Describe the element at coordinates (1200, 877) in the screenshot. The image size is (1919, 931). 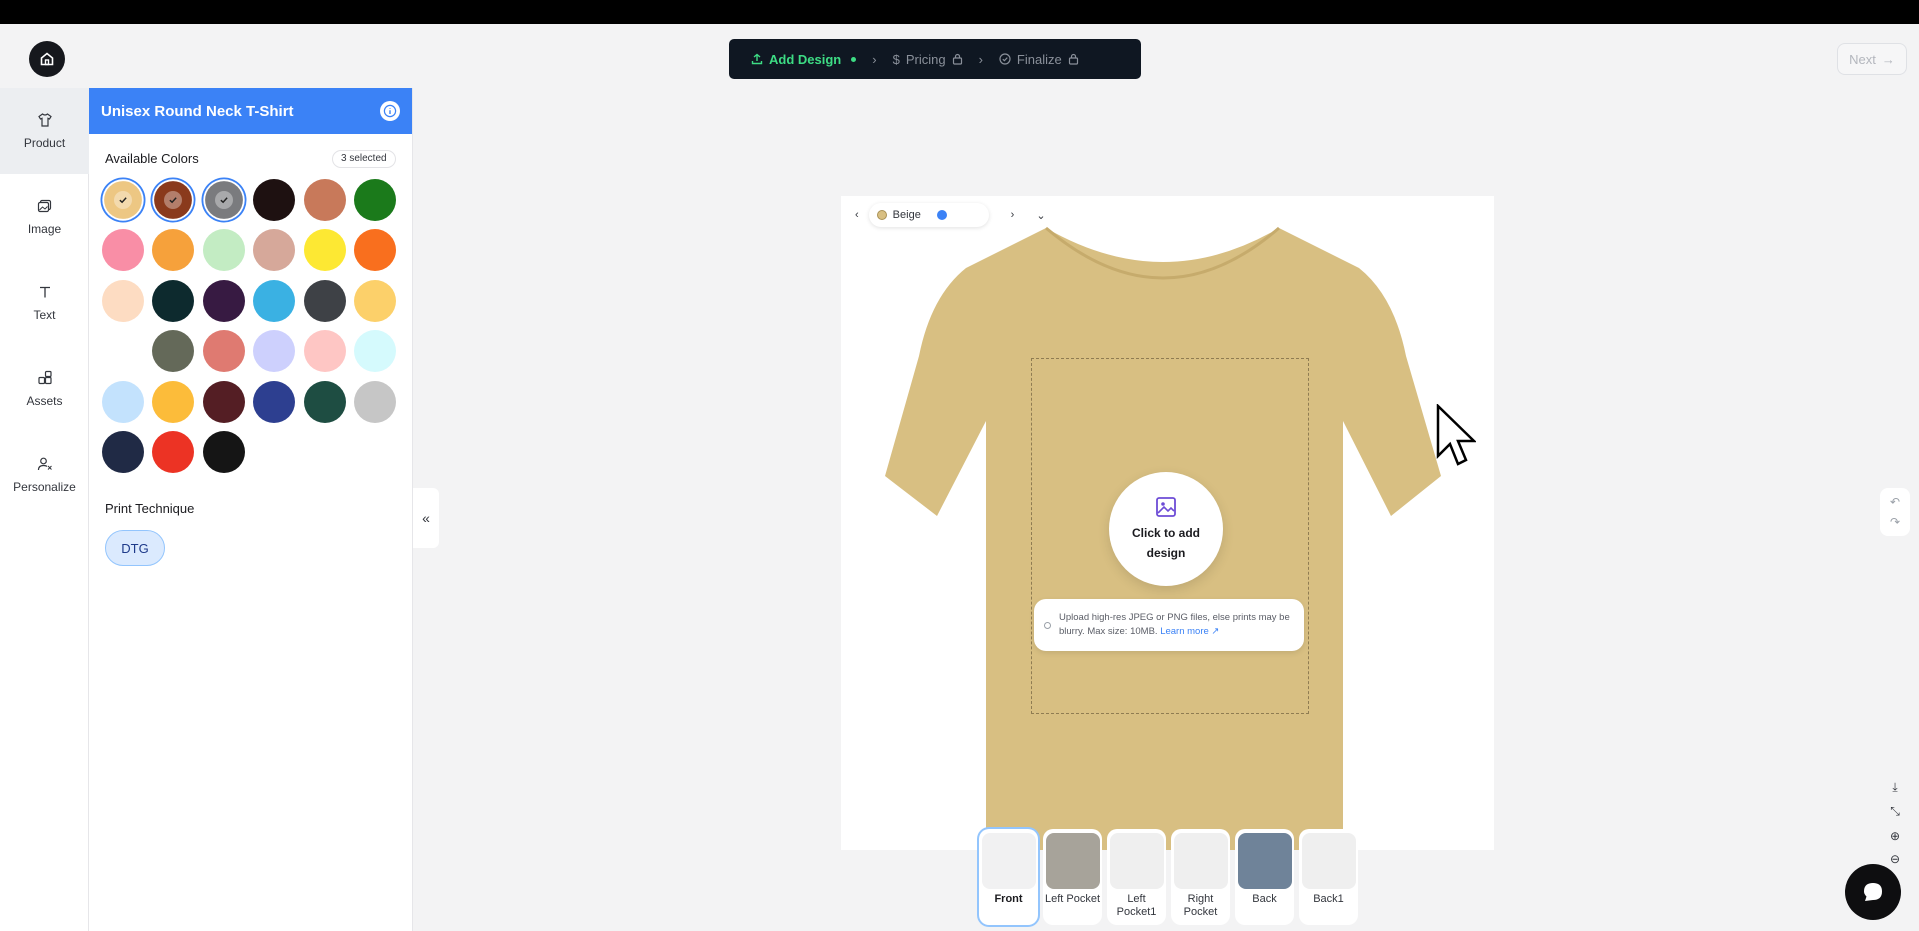
I see `view-thumbnail: Right Pocket` at that location.